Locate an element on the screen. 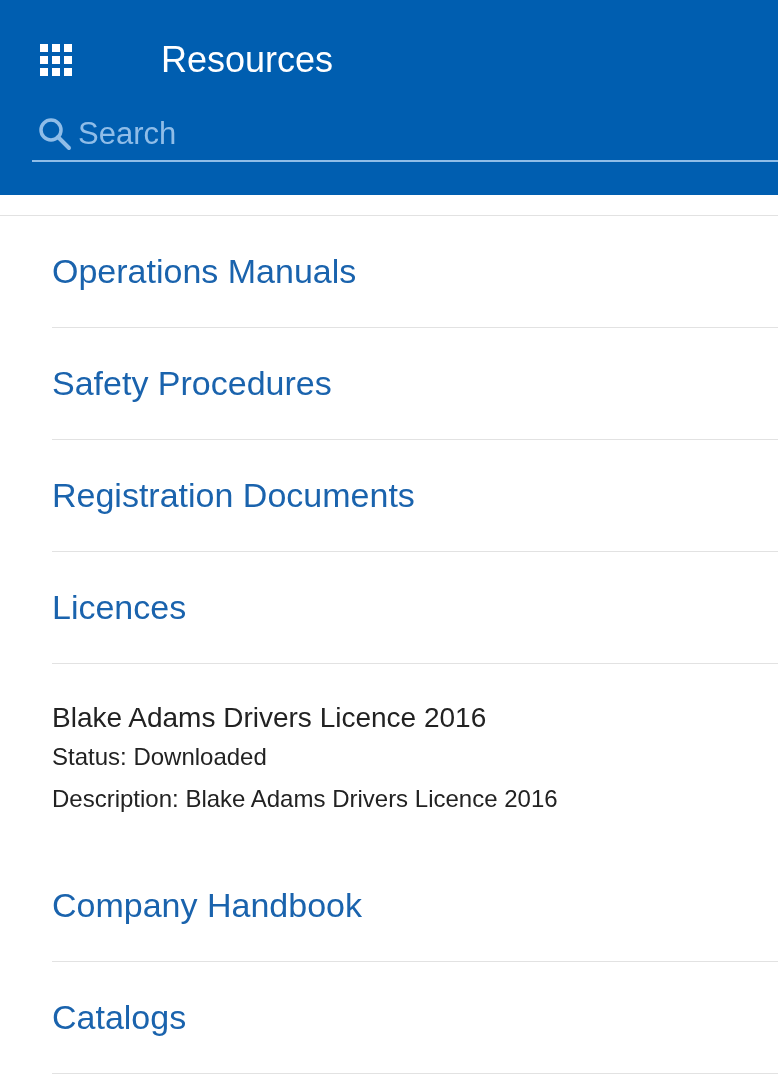 The height and width of the screenshot is (1088, 778). category-item: Operations Manuals is located at coordinates (415, 272).